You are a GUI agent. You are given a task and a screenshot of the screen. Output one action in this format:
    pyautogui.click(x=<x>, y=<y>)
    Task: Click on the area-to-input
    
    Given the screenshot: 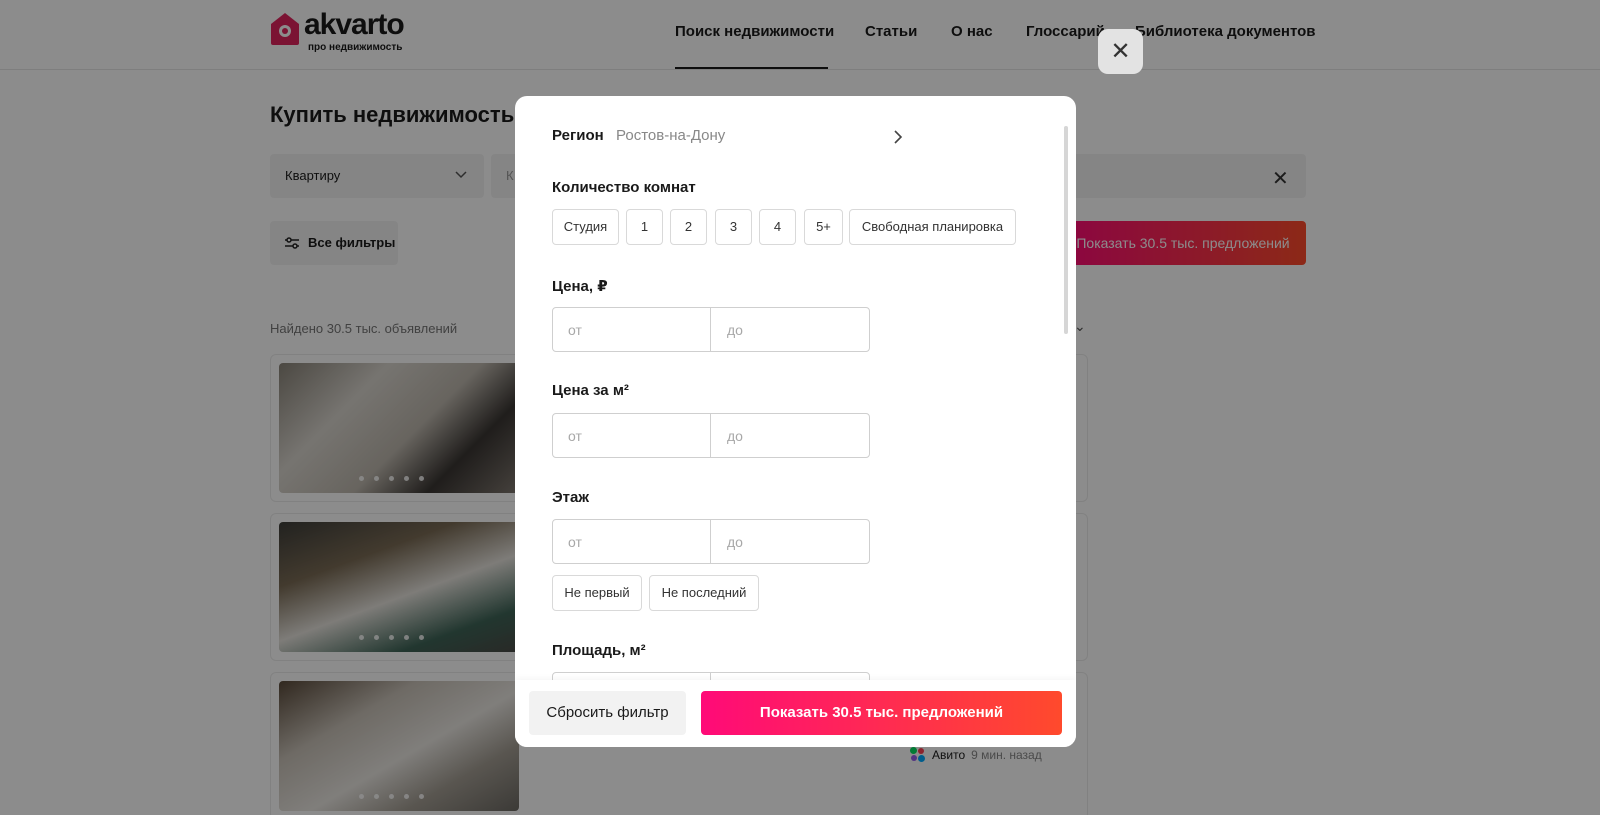 What is the action you would take?
    pyautogui.click(x=791, y=676)
    